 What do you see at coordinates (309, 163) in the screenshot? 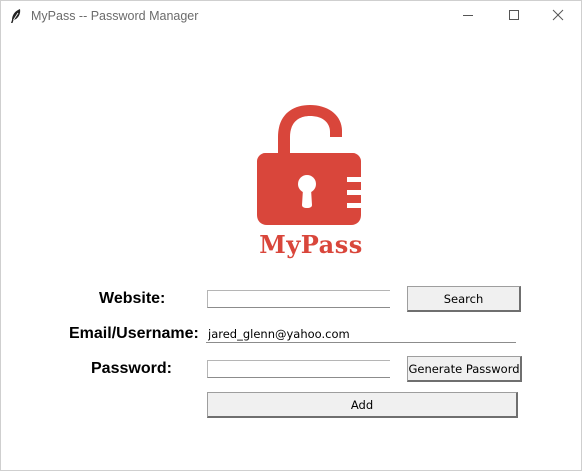
I see `open-padlock-icon` at bounding box center [309, 163].